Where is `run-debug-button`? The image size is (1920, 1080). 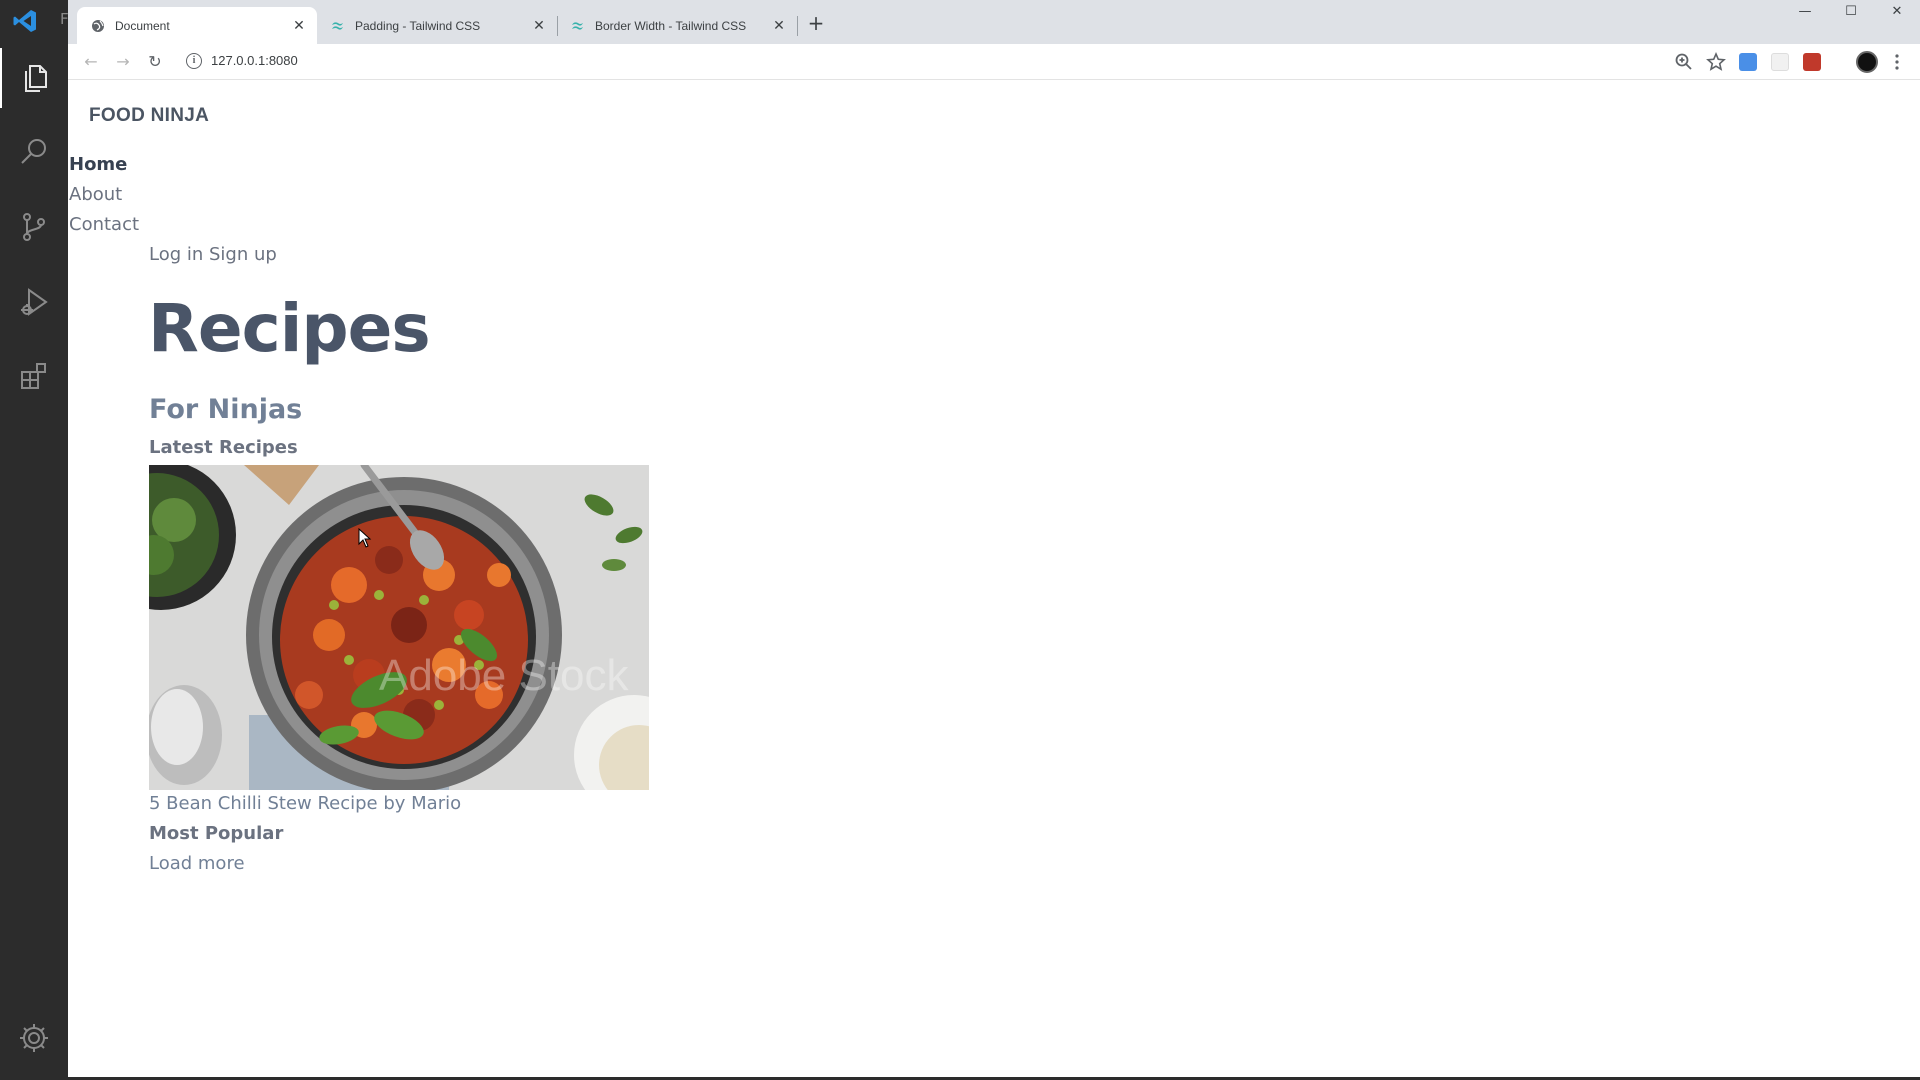
run-debug-button is located at coordinates (34, 302).